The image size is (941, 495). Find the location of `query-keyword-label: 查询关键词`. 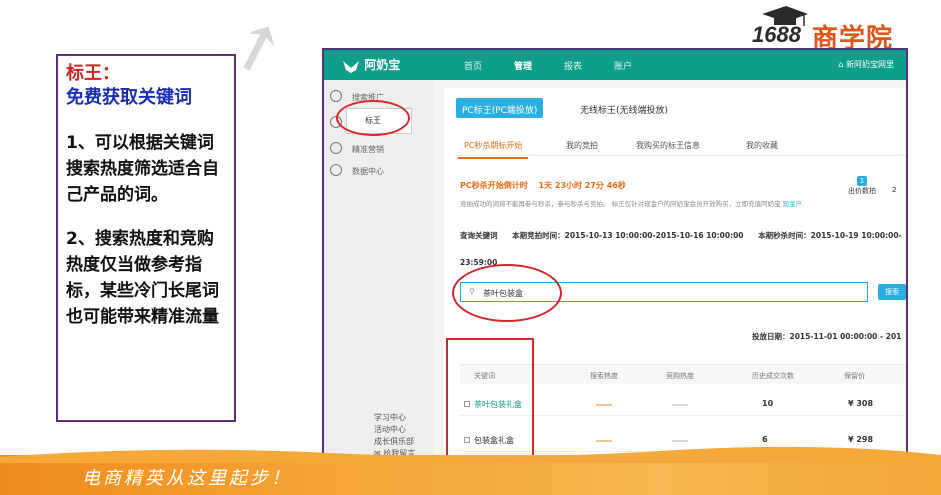

query-keyword-label: 查询关键词 is located at coordinates (479, 235).